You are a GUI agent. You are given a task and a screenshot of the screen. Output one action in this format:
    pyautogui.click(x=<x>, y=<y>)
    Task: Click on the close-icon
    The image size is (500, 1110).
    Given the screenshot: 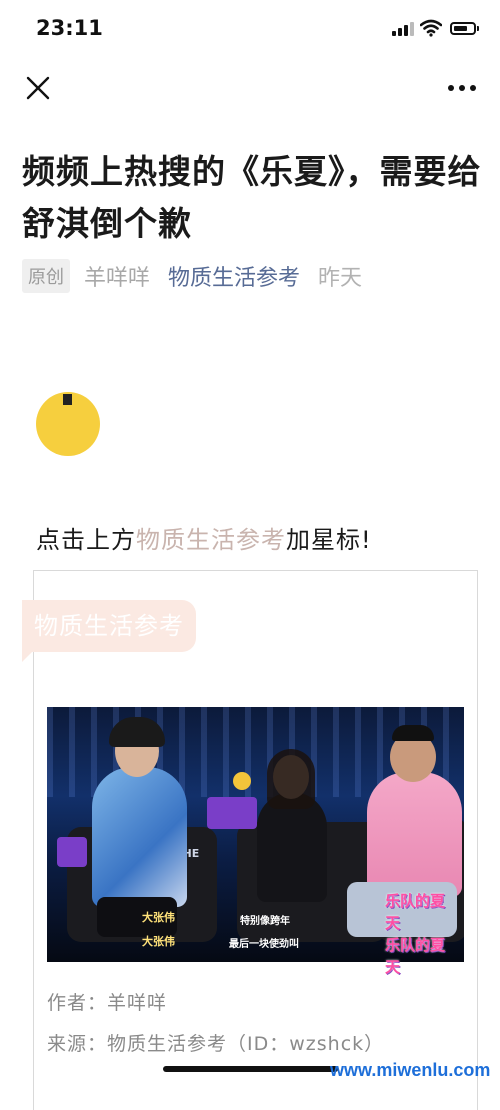 What is the action you would take?
    pyautogui.click(x=38, y=88)
    